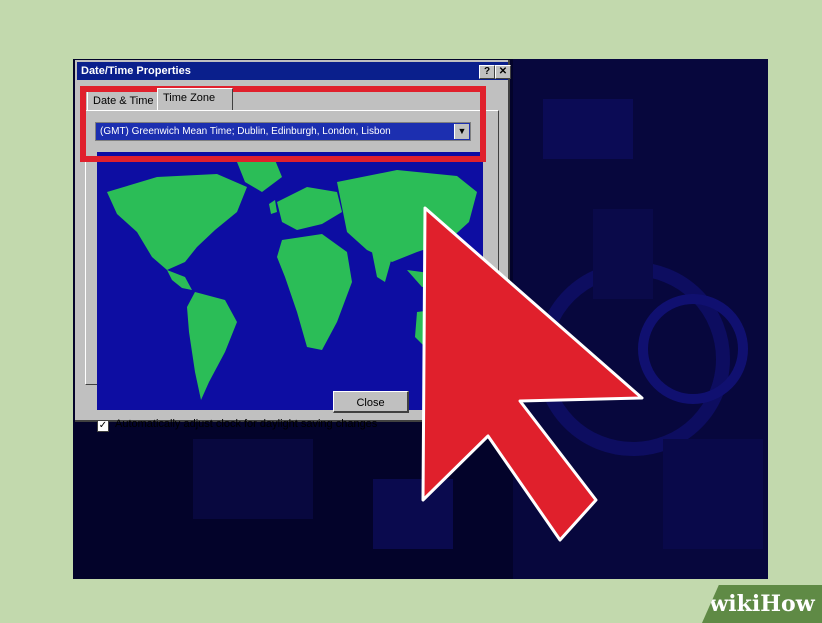 The height and width of the screenshot is (623, 822). I want to click on tab-time-zone: Time Zone, so click(195, 99).